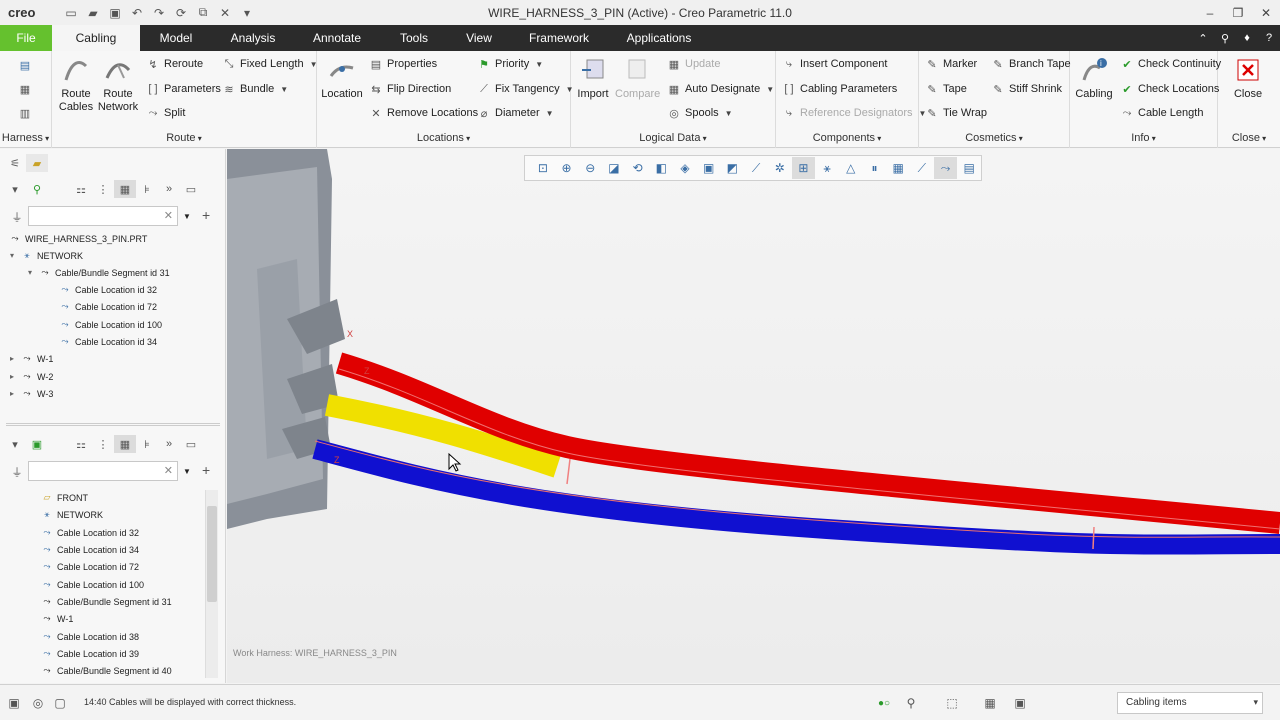  I want to click on model-tree-tab-icon: ⚟, so click(15, 163).